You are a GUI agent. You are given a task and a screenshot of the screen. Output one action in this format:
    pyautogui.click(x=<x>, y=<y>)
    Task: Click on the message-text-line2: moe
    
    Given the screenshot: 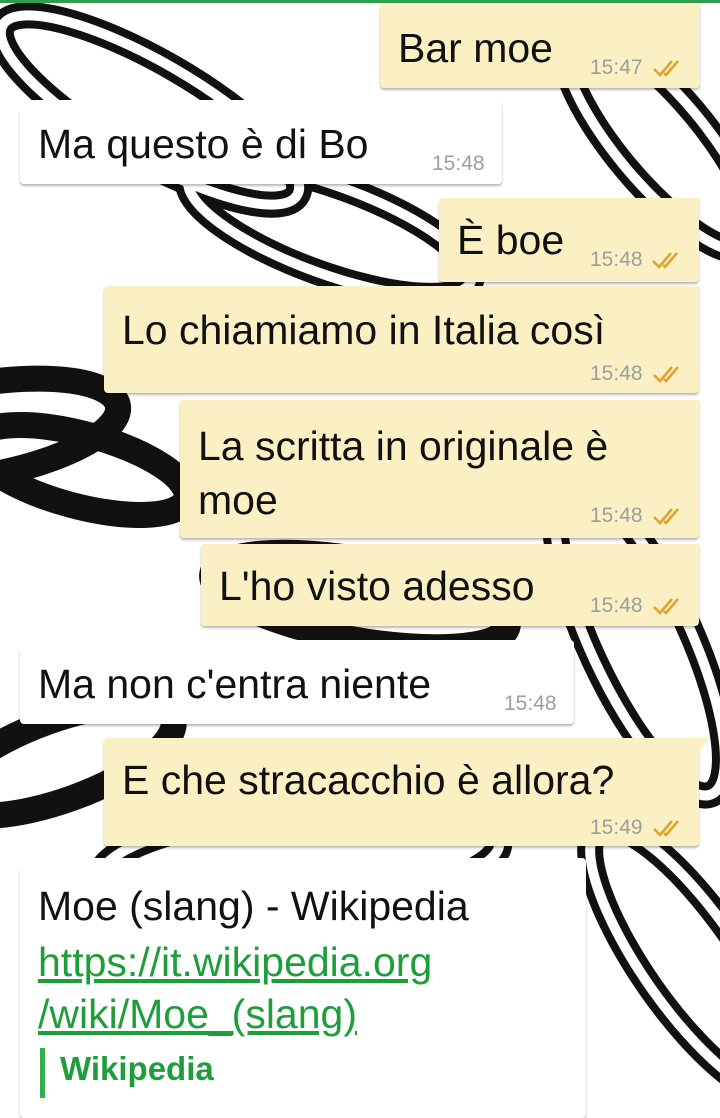 What is the action you would take?
    pyautogui.click(x=238, y=500)
    